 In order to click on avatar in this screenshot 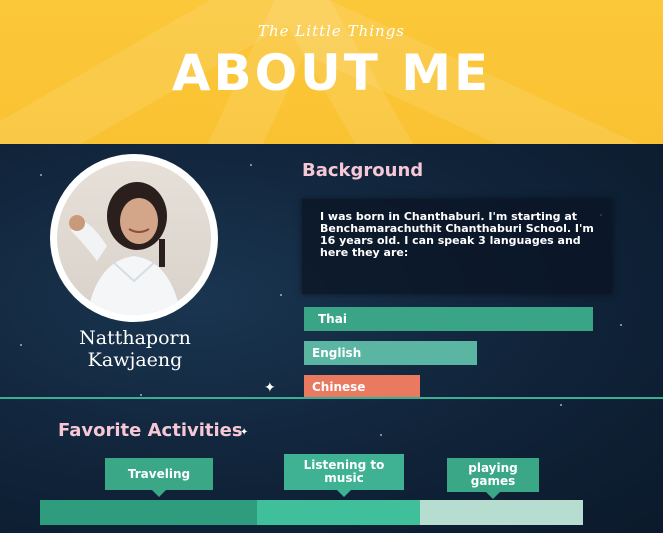, I will do `click(134, 238)`.